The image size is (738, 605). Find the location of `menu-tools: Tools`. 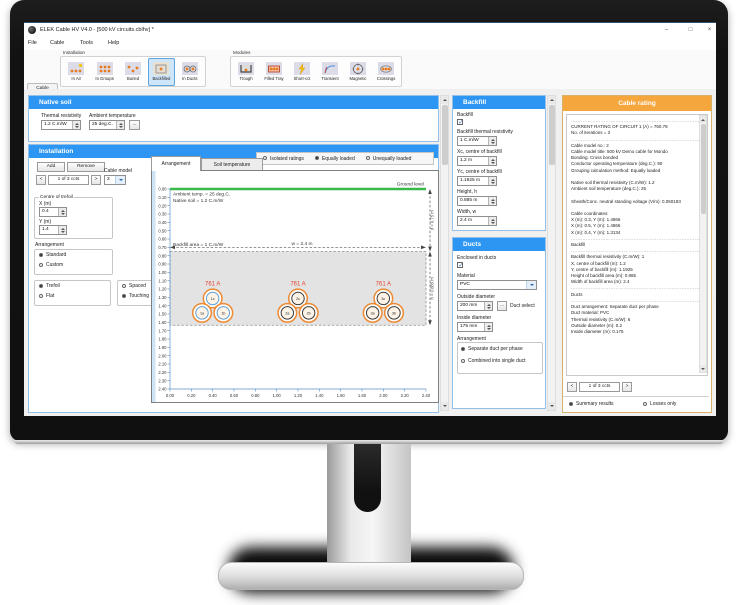

menu-tools: Tools is located at coordinates (86, 43).